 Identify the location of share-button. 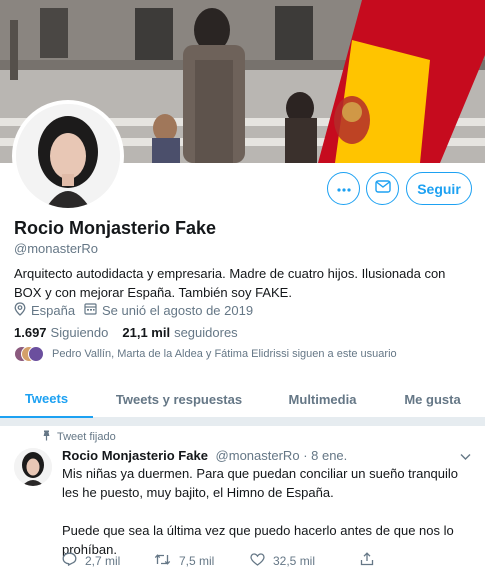
(367, 560).